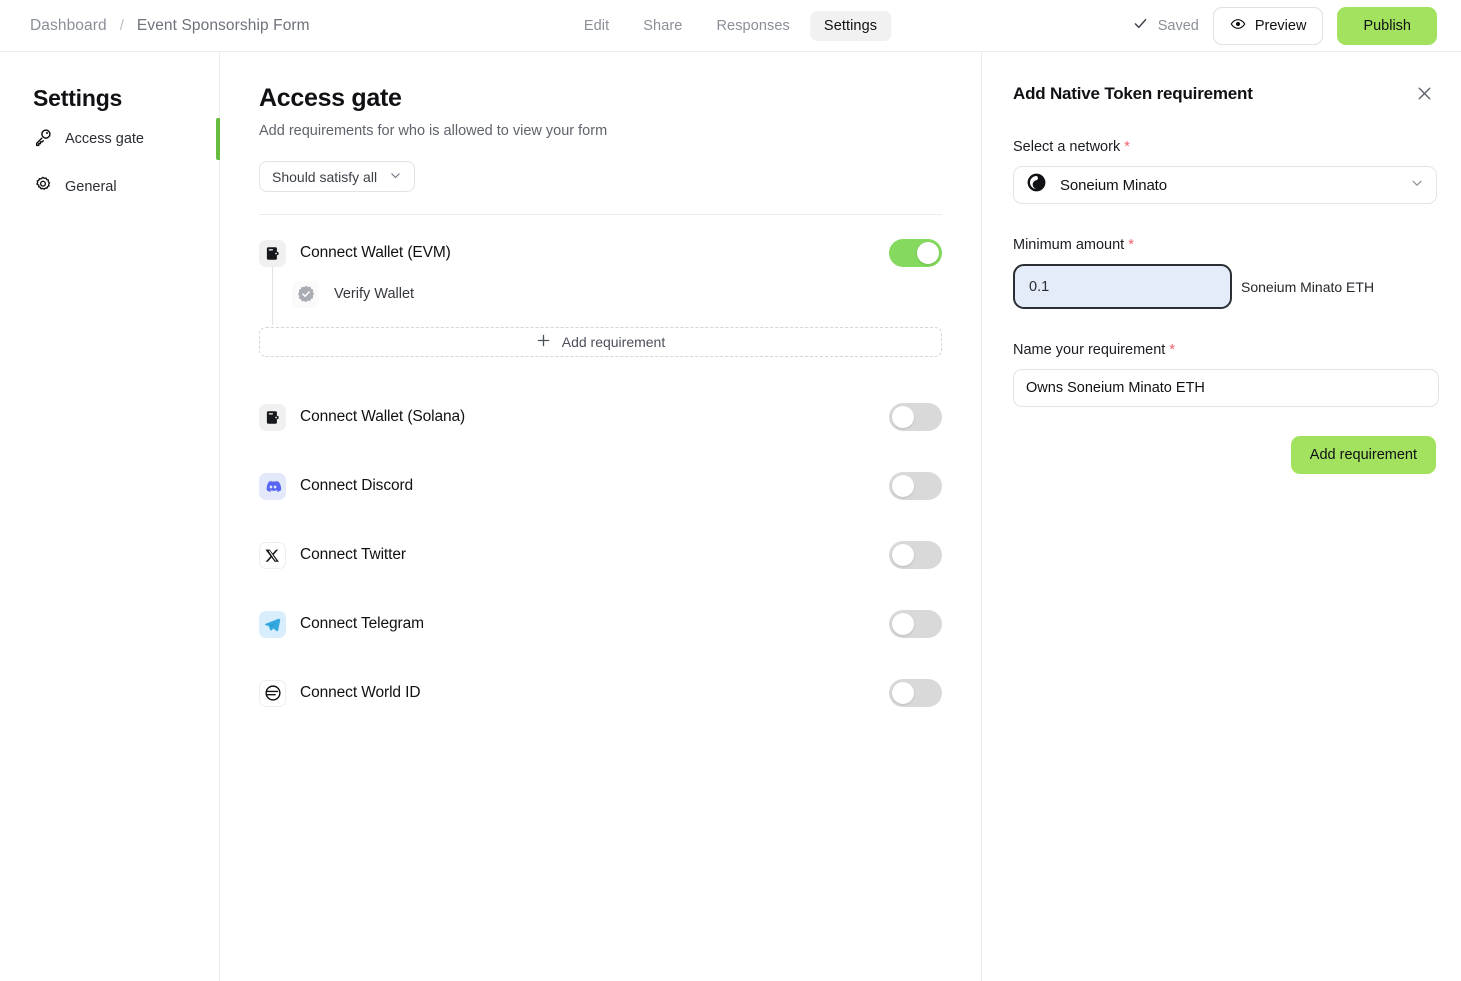 This screenshot has height=981, width=1461. Describe the element at coordinates (1238, 26) in the screenshot. I see `eye-icon` at that location.